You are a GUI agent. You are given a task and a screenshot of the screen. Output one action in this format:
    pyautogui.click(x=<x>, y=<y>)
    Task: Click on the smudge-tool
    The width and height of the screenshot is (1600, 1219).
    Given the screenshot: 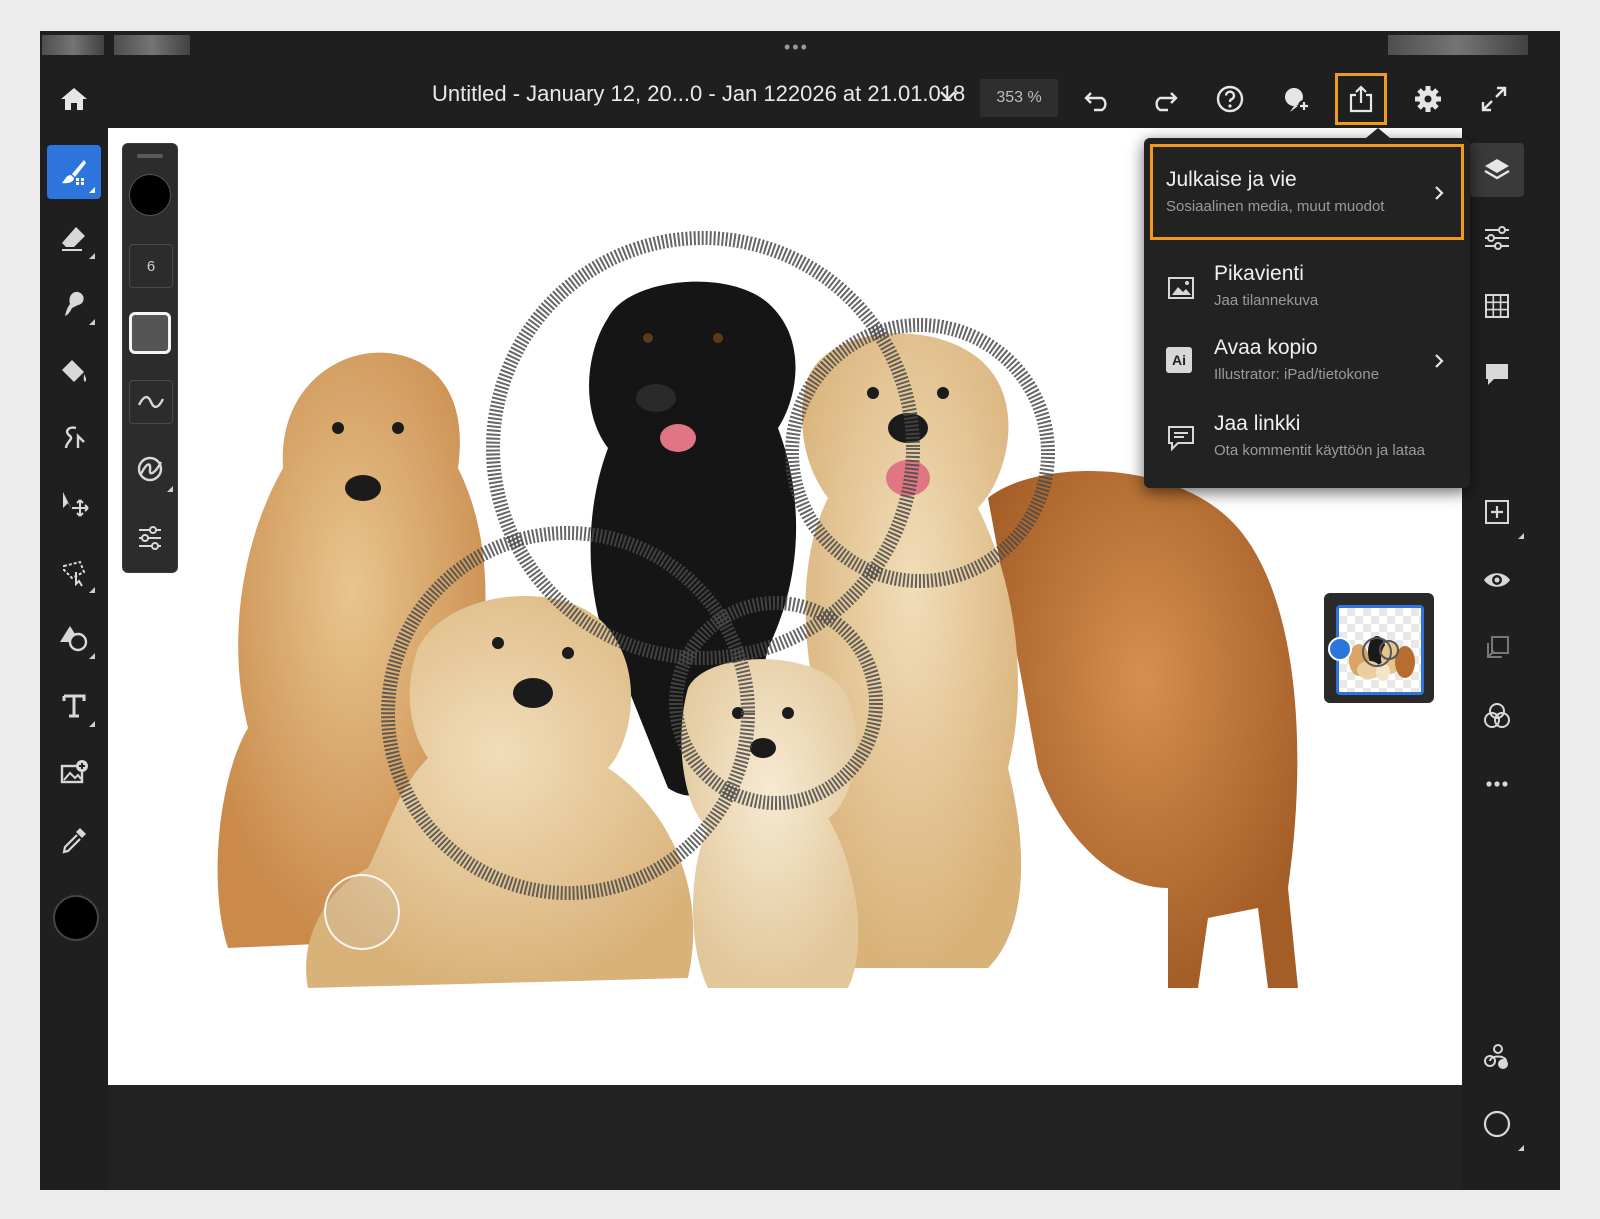 What is the action you would take?
    pyautogui.click(x=74, y=304)
    